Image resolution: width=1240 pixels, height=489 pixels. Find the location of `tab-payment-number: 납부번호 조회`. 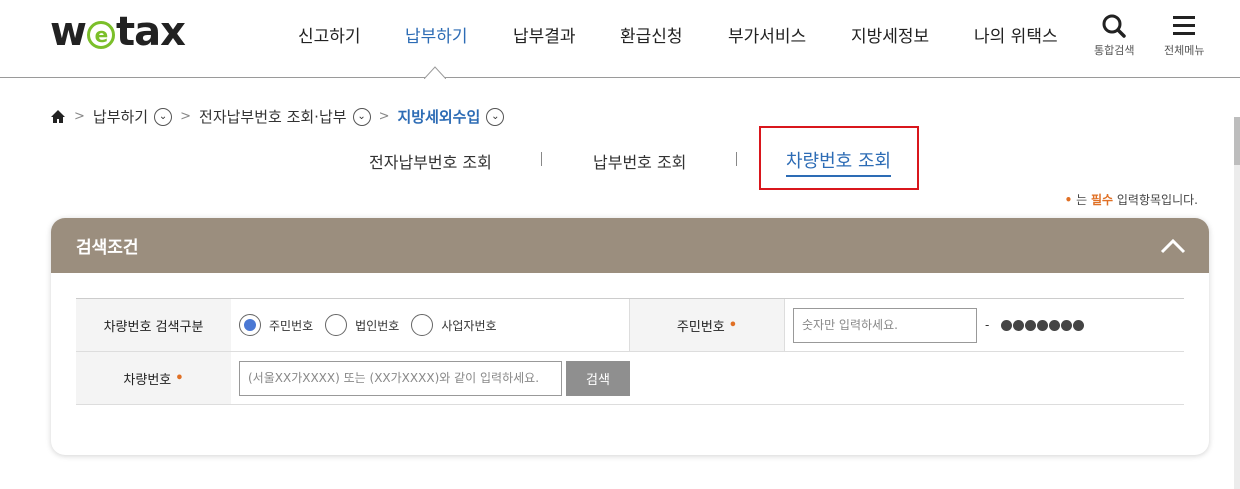

tab-payment-number: 납부번호 조회 is located at coordinates (639, 161).